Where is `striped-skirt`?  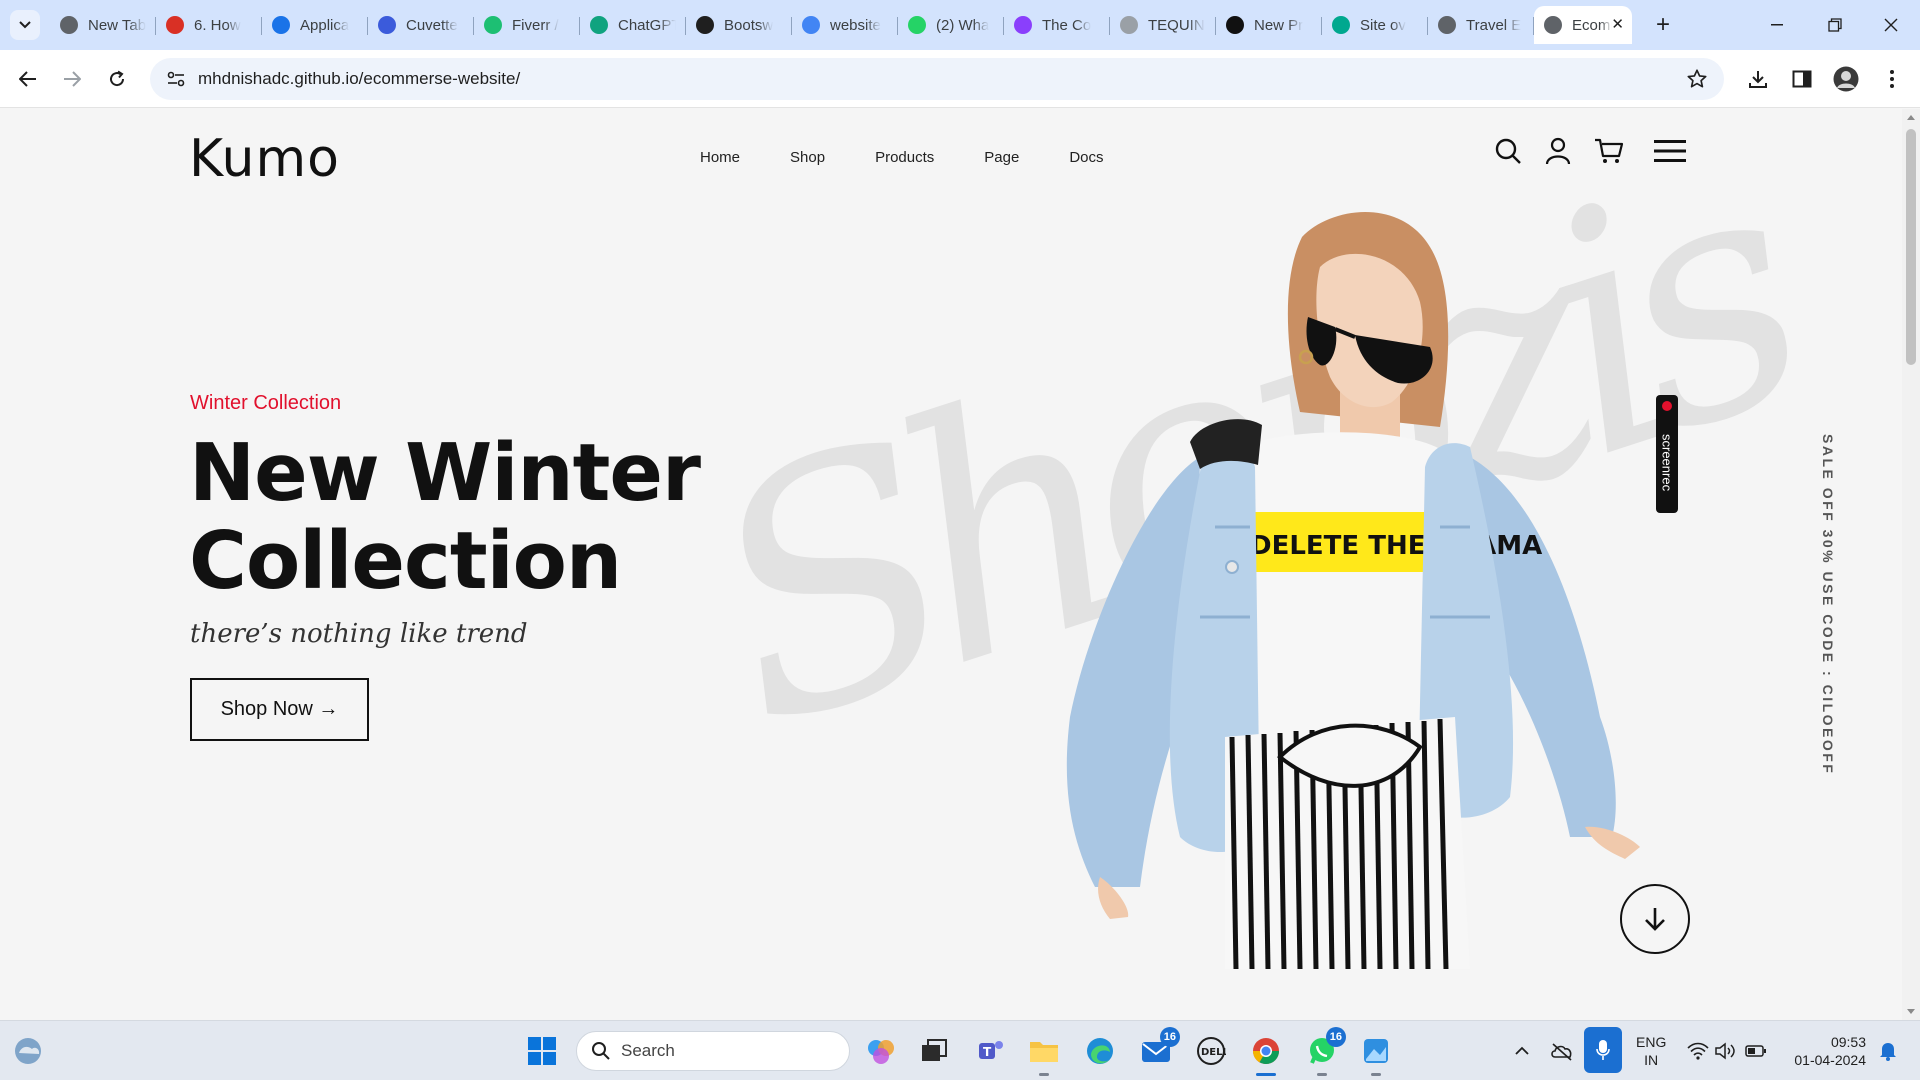
striped-skirt is located at coordinates (1347, 843).